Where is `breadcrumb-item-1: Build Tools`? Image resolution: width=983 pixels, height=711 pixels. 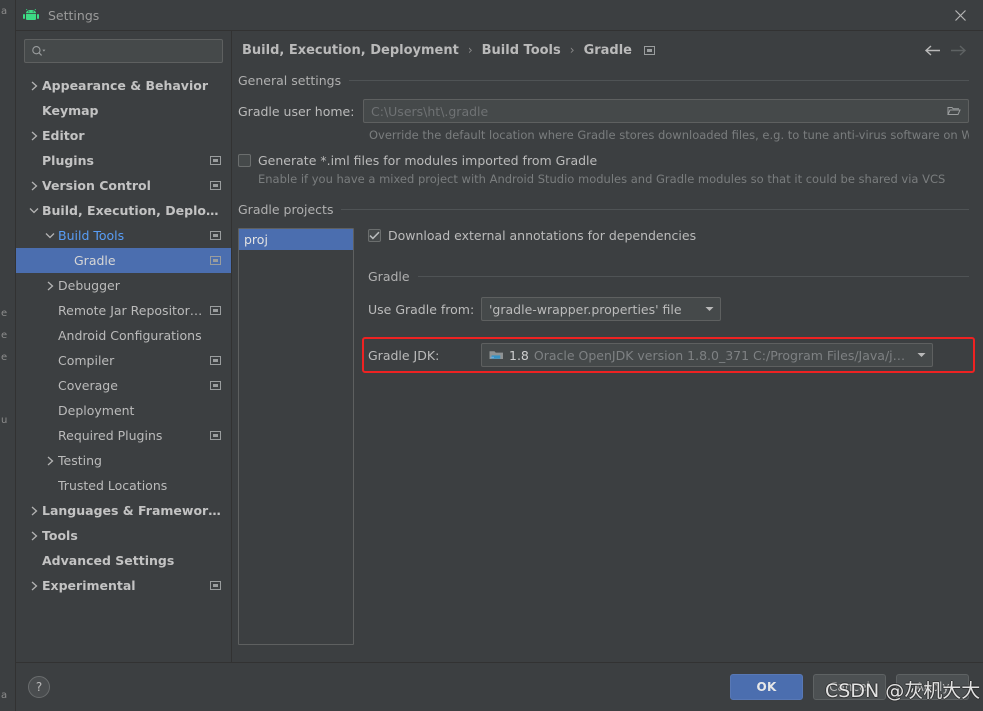
breadcrumb-item-1: Build Tools is located at coordinates (521, 50).